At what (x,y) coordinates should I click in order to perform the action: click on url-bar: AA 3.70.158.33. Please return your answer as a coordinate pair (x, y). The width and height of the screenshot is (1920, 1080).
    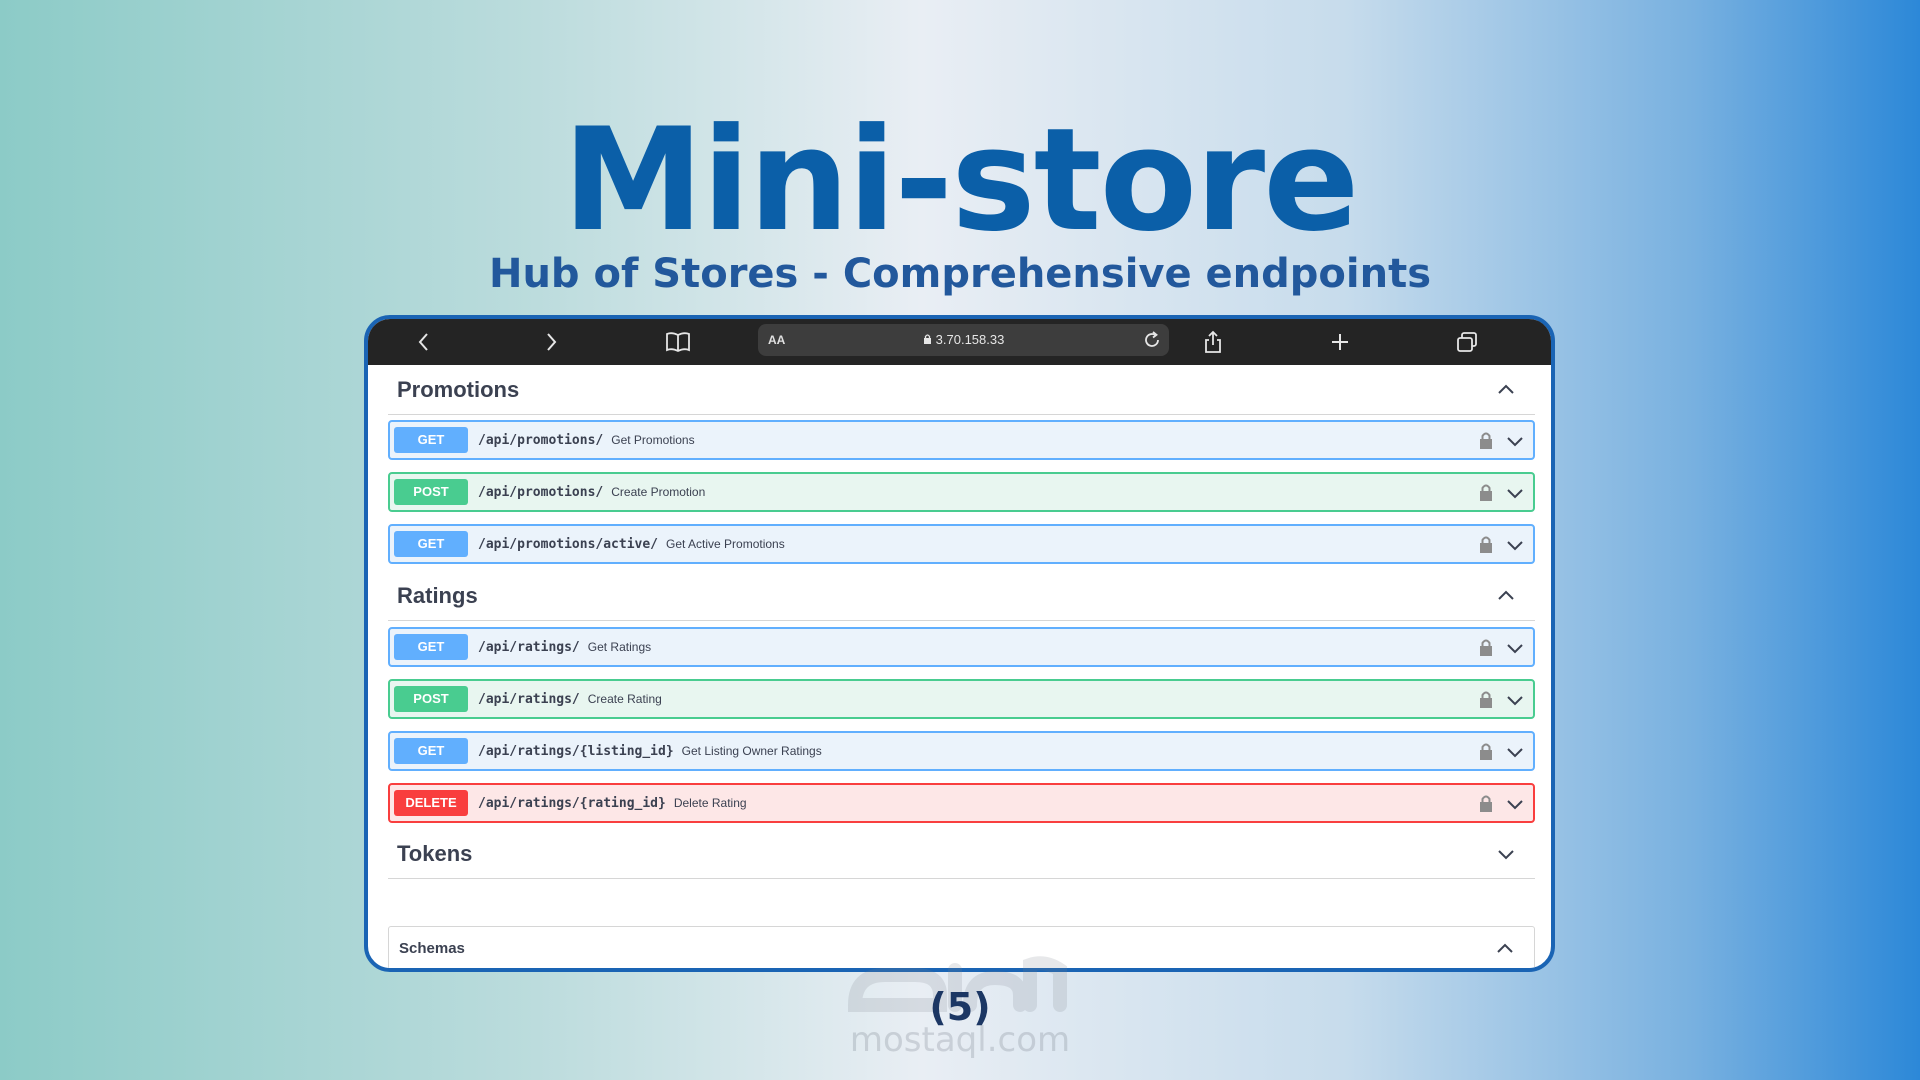
    Looking at the image, I should click on (963, 340).